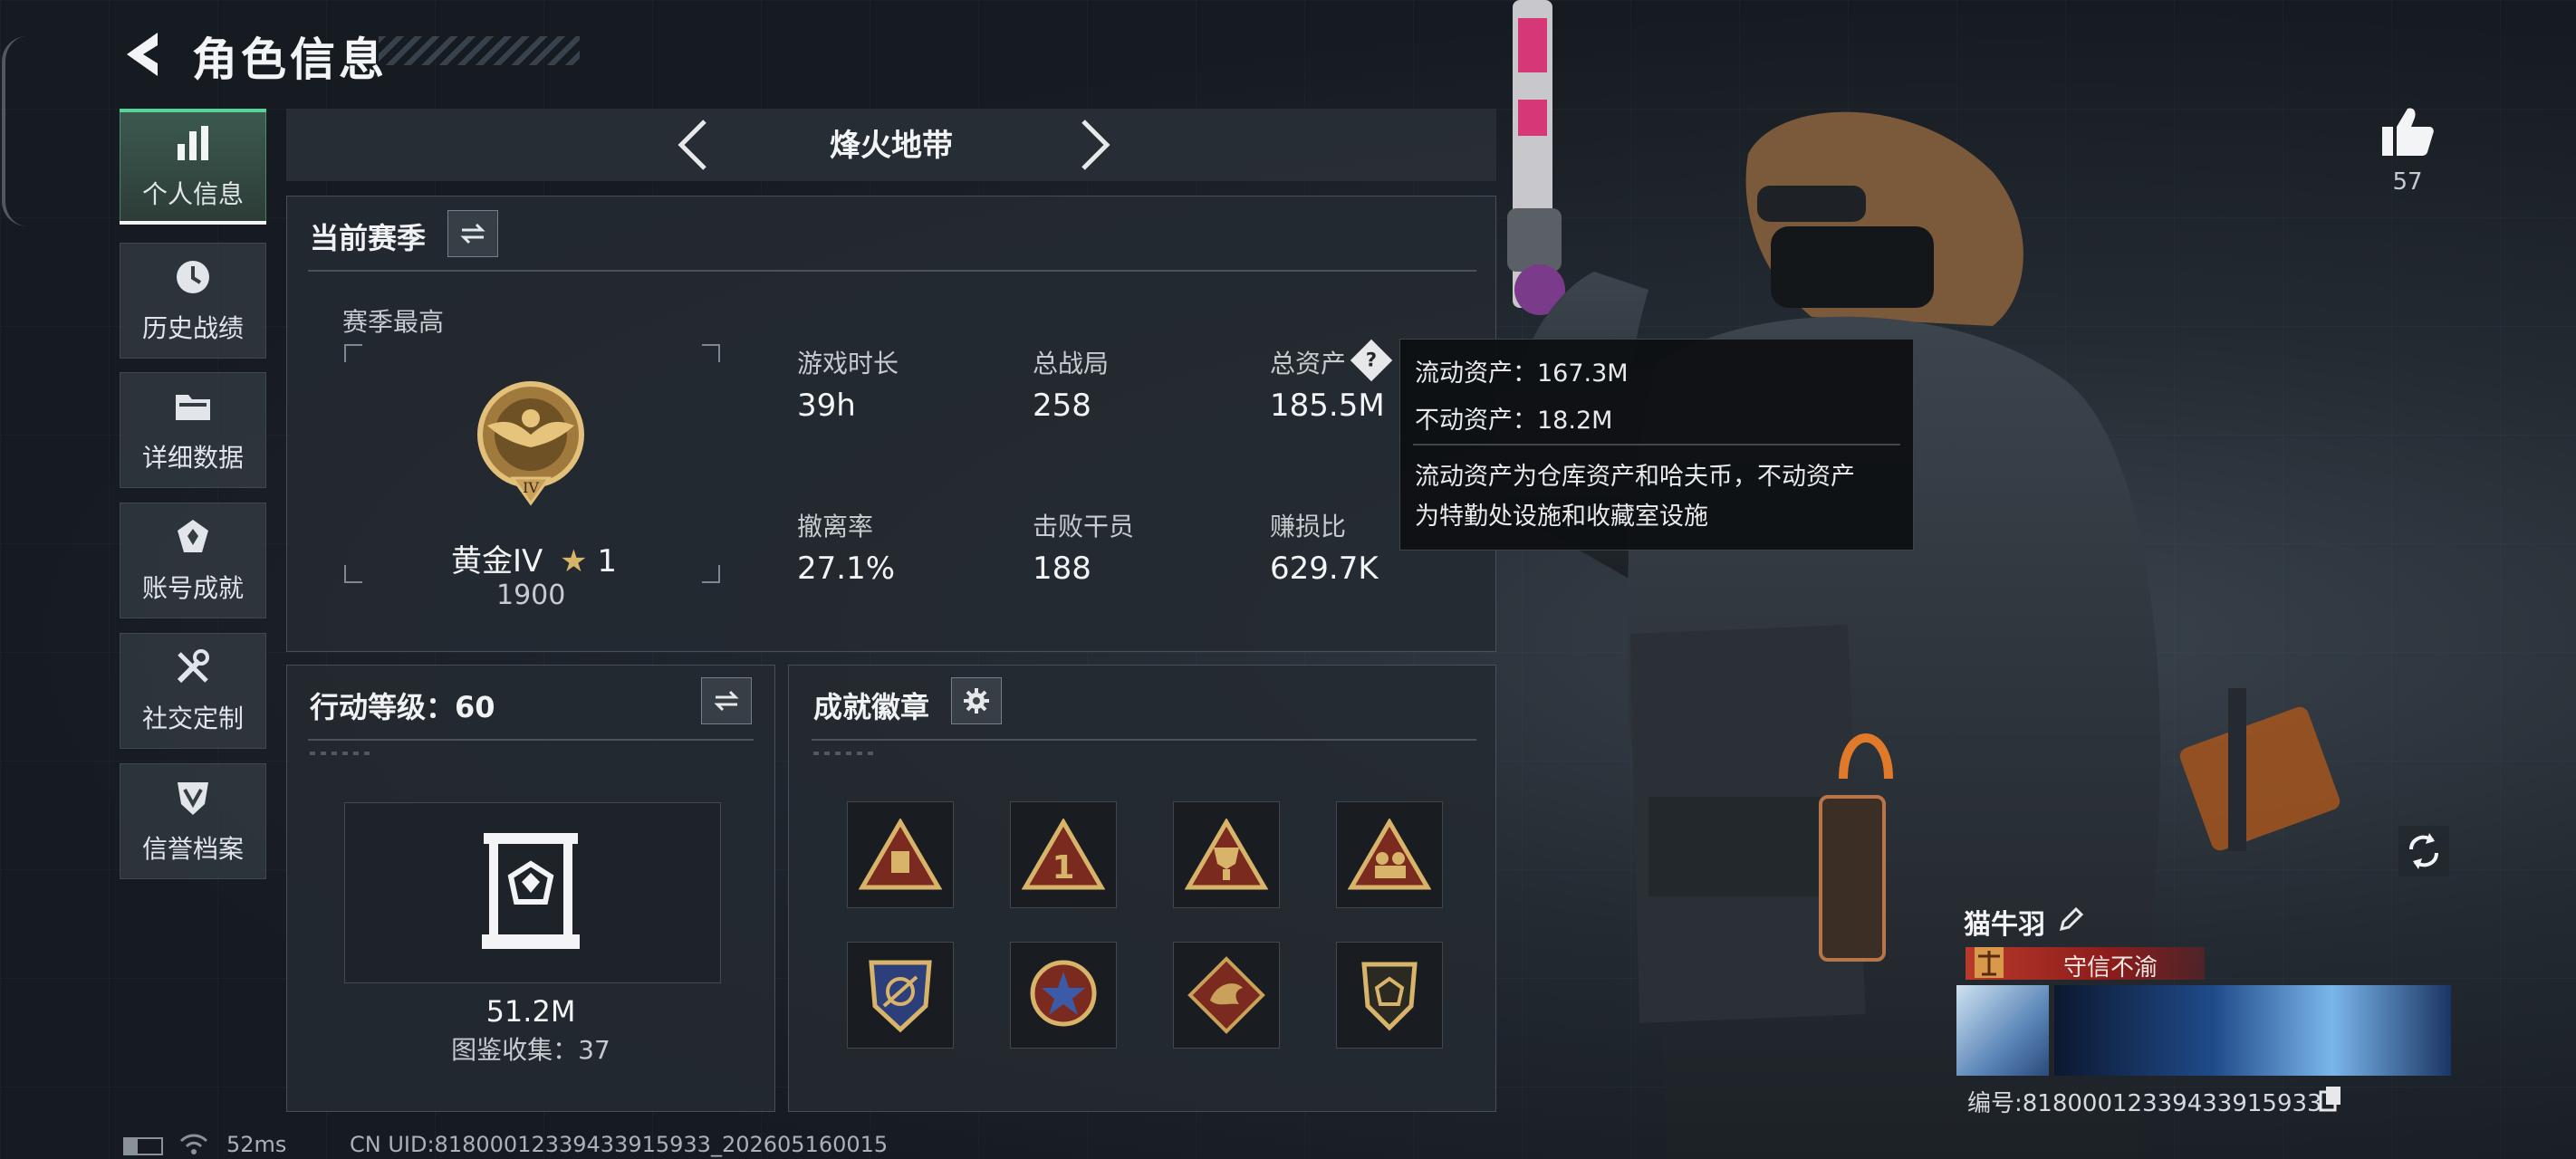 Image resolution: width=2576 pixels, height=1159 pixels. Describe the element at coordinates (1514, 421) in the screenshot. I see `fixed-assets: 不动资产：18.2M` at that location.